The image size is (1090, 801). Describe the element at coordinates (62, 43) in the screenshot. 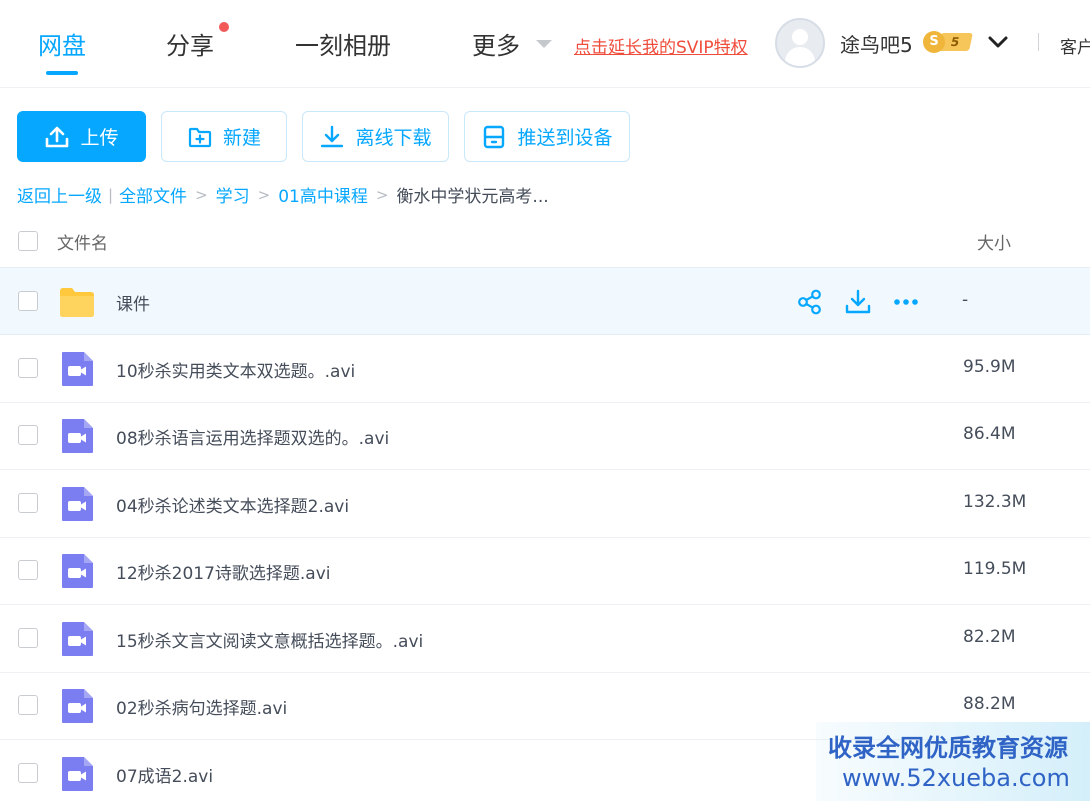

I see `tab-netdisk: 网盘` at that location.